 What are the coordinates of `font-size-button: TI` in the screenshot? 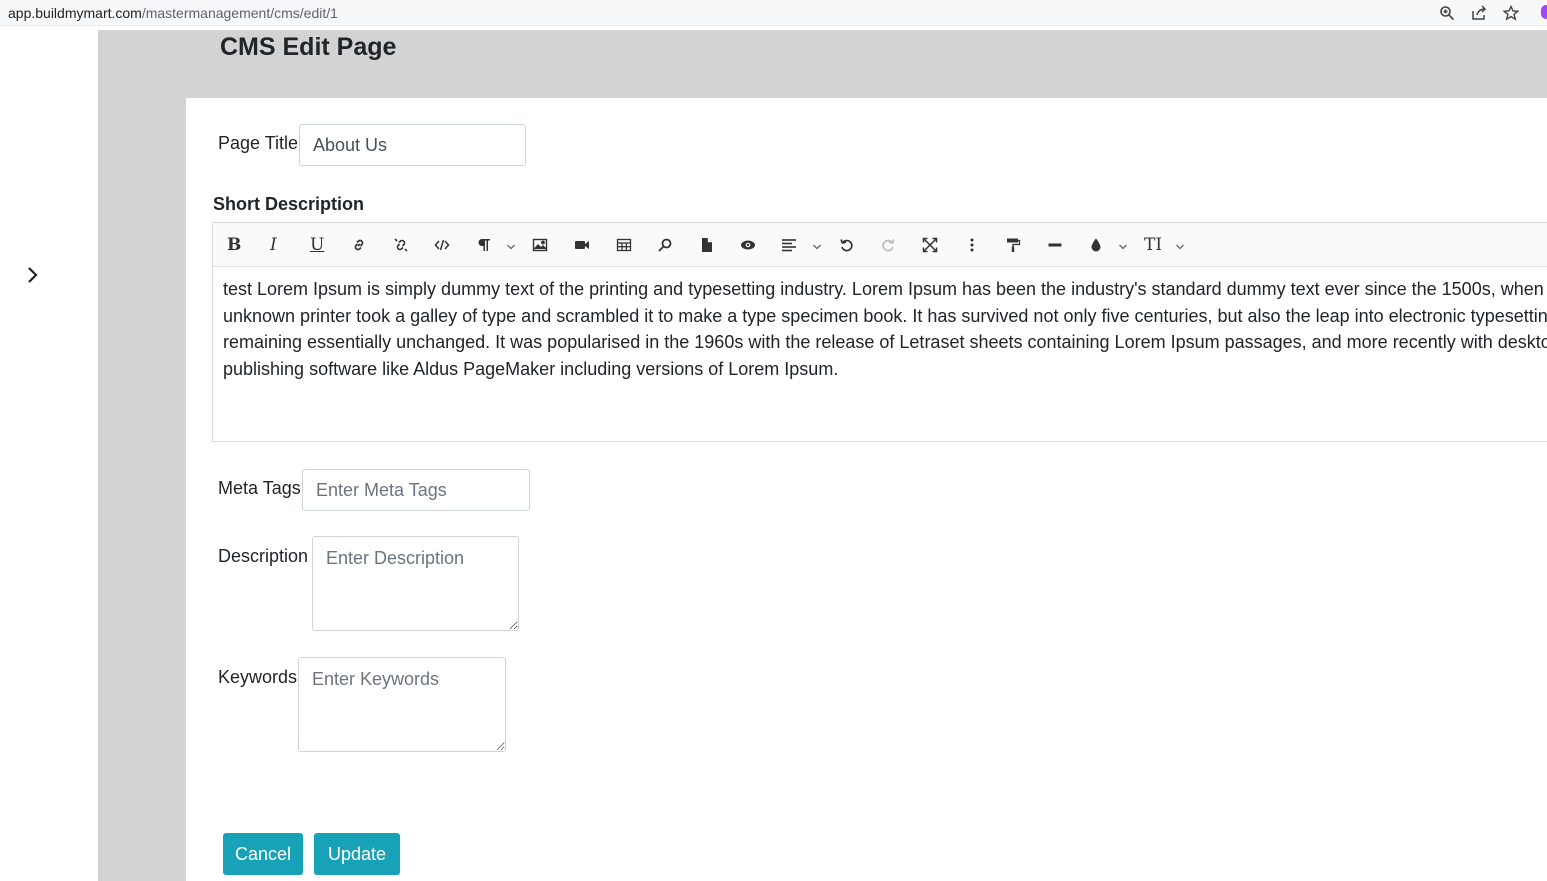 It's located at (1153, 245).